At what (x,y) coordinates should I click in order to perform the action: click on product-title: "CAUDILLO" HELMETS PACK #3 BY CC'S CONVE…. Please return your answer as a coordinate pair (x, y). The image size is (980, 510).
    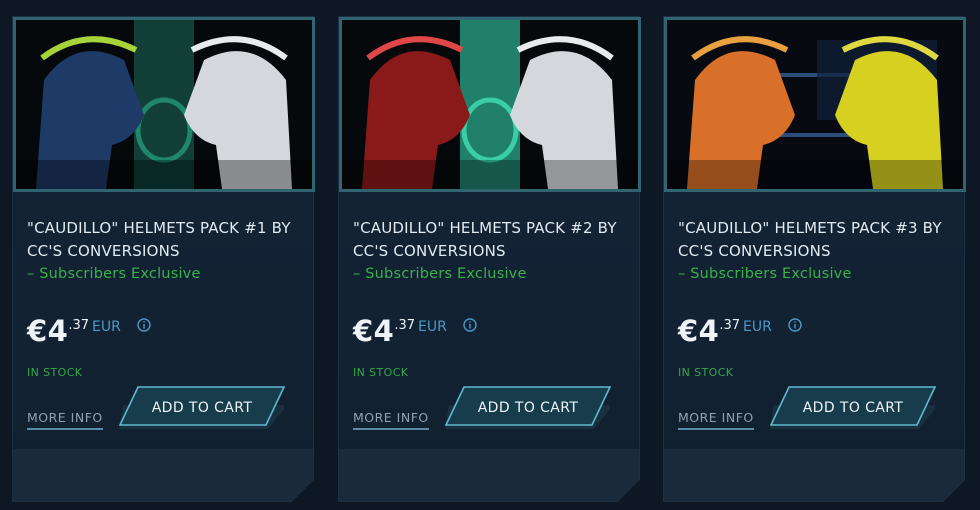
    Looking at the image, I should click on (818, 251).